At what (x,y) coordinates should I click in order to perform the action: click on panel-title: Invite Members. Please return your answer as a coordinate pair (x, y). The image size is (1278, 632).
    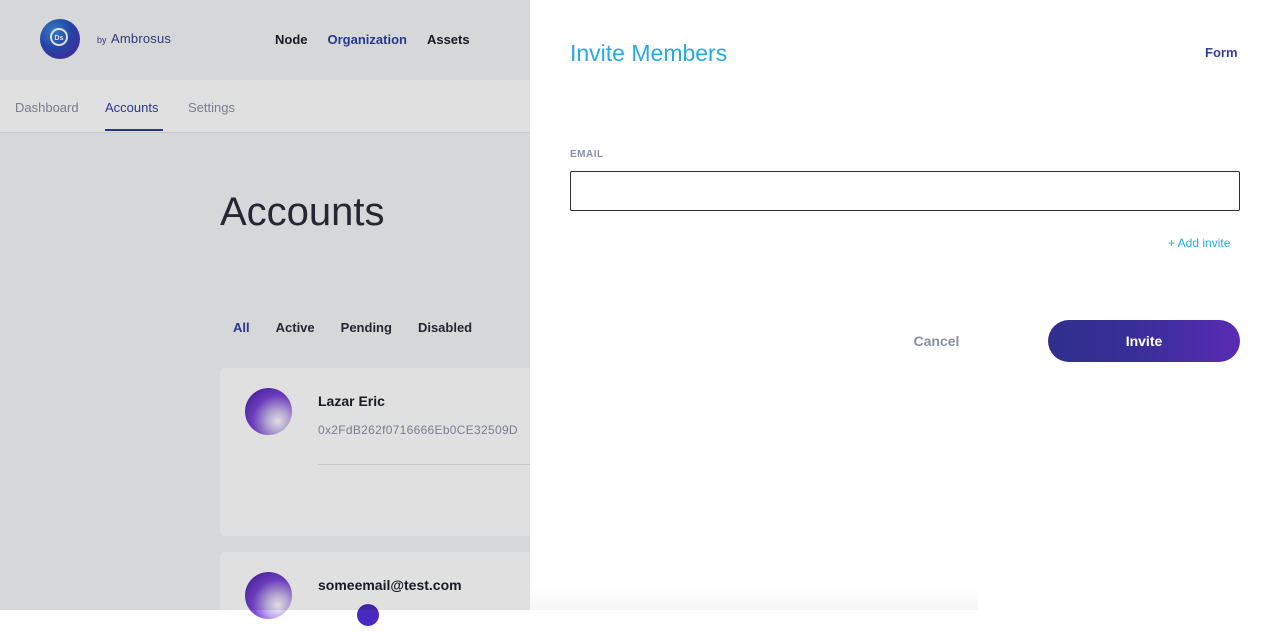
    Looking at the image, I should click on (649, 53).